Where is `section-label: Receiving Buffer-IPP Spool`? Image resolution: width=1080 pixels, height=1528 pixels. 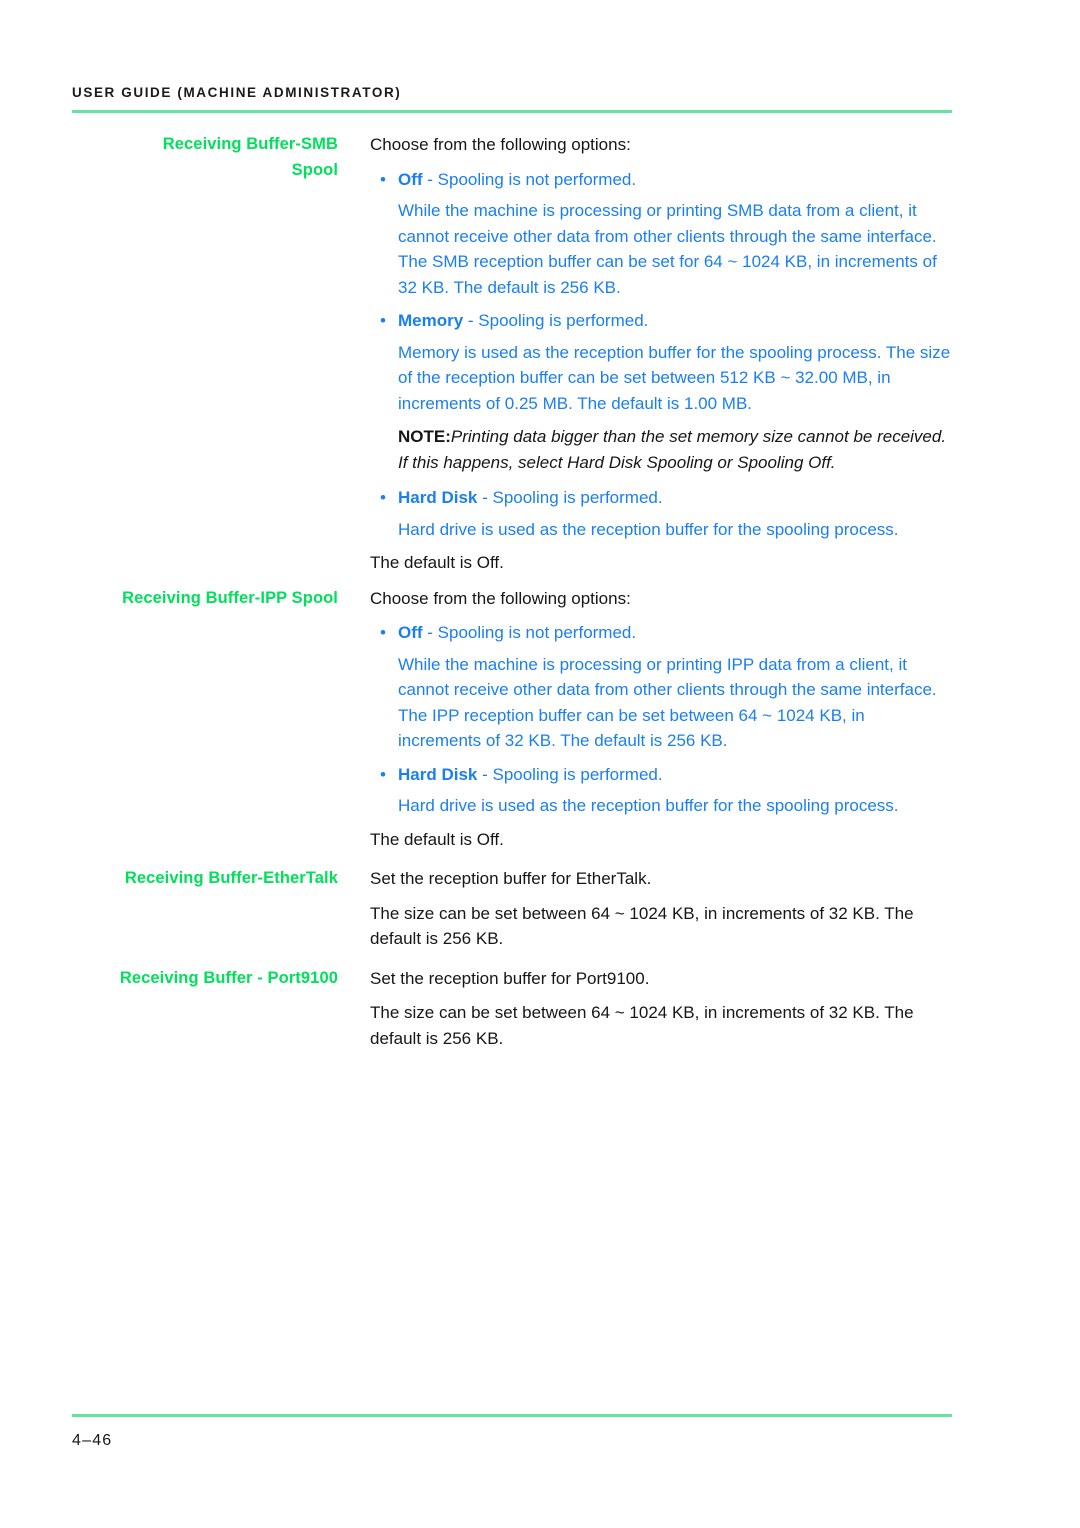 section-label: Receiving Buffer-IPP Spool is located at coordinates (230, 597).